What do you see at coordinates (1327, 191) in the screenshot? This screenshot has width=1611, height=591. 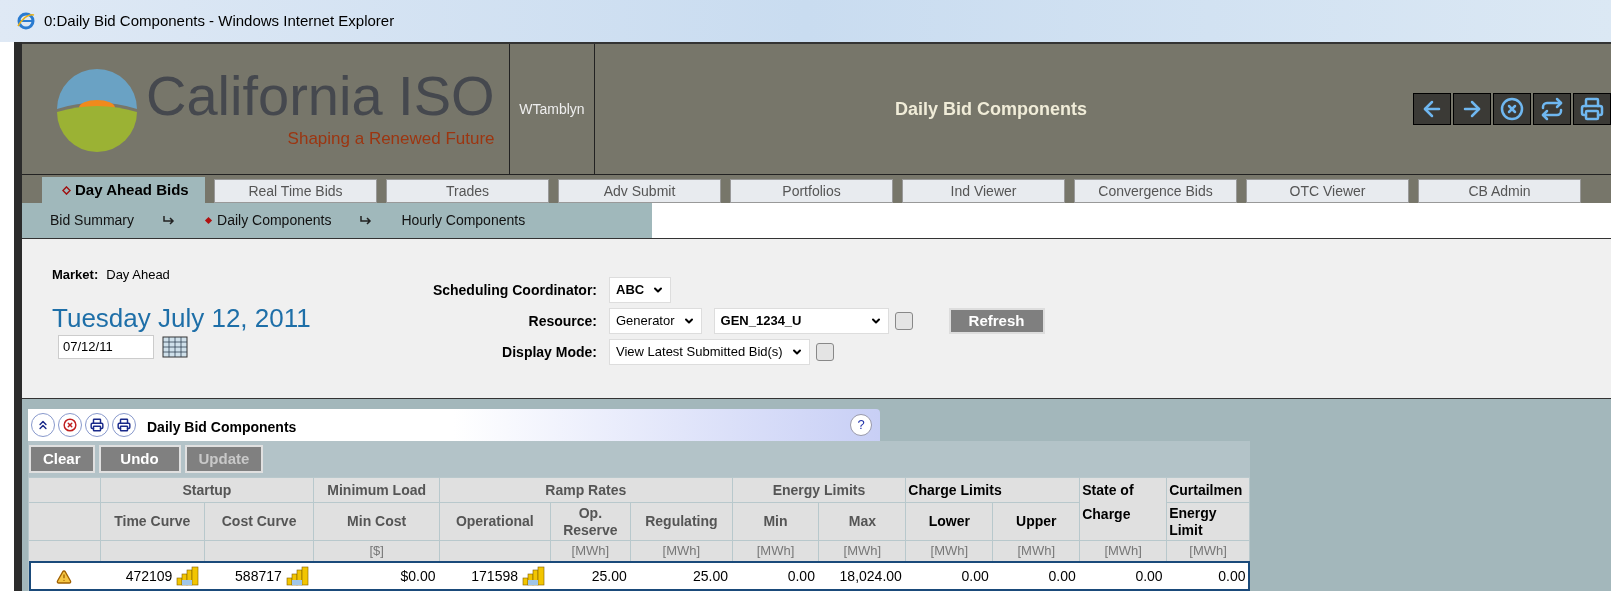 I see `nav-tab: OTC Viewer` at bounding box center [1327, 191].